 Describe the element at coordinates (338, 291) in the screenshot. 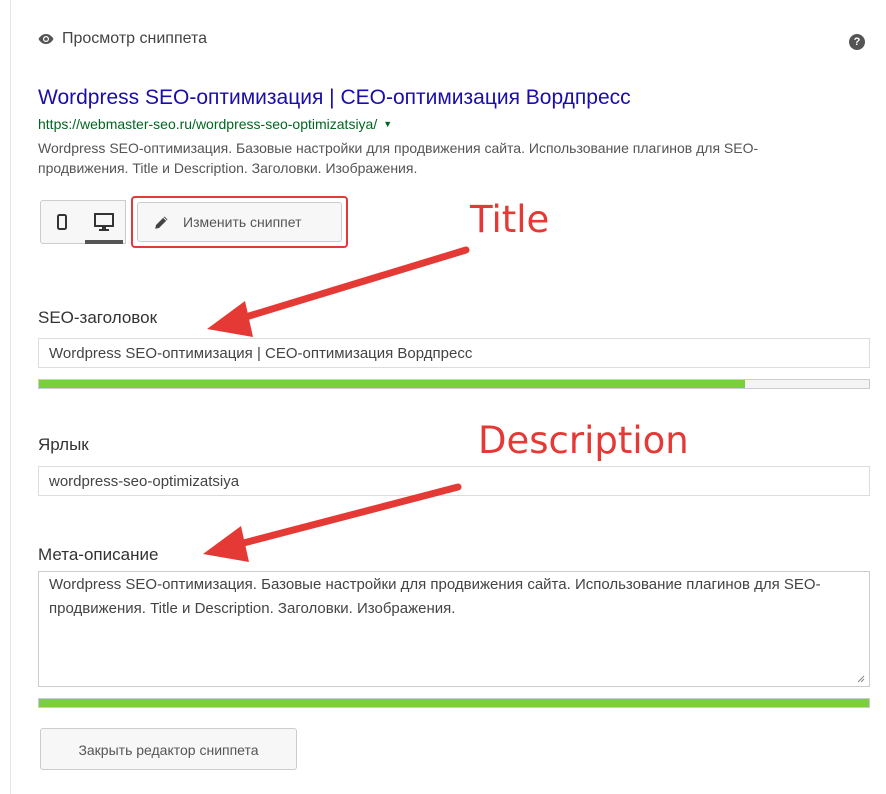

I see `title-arrow` at that location.